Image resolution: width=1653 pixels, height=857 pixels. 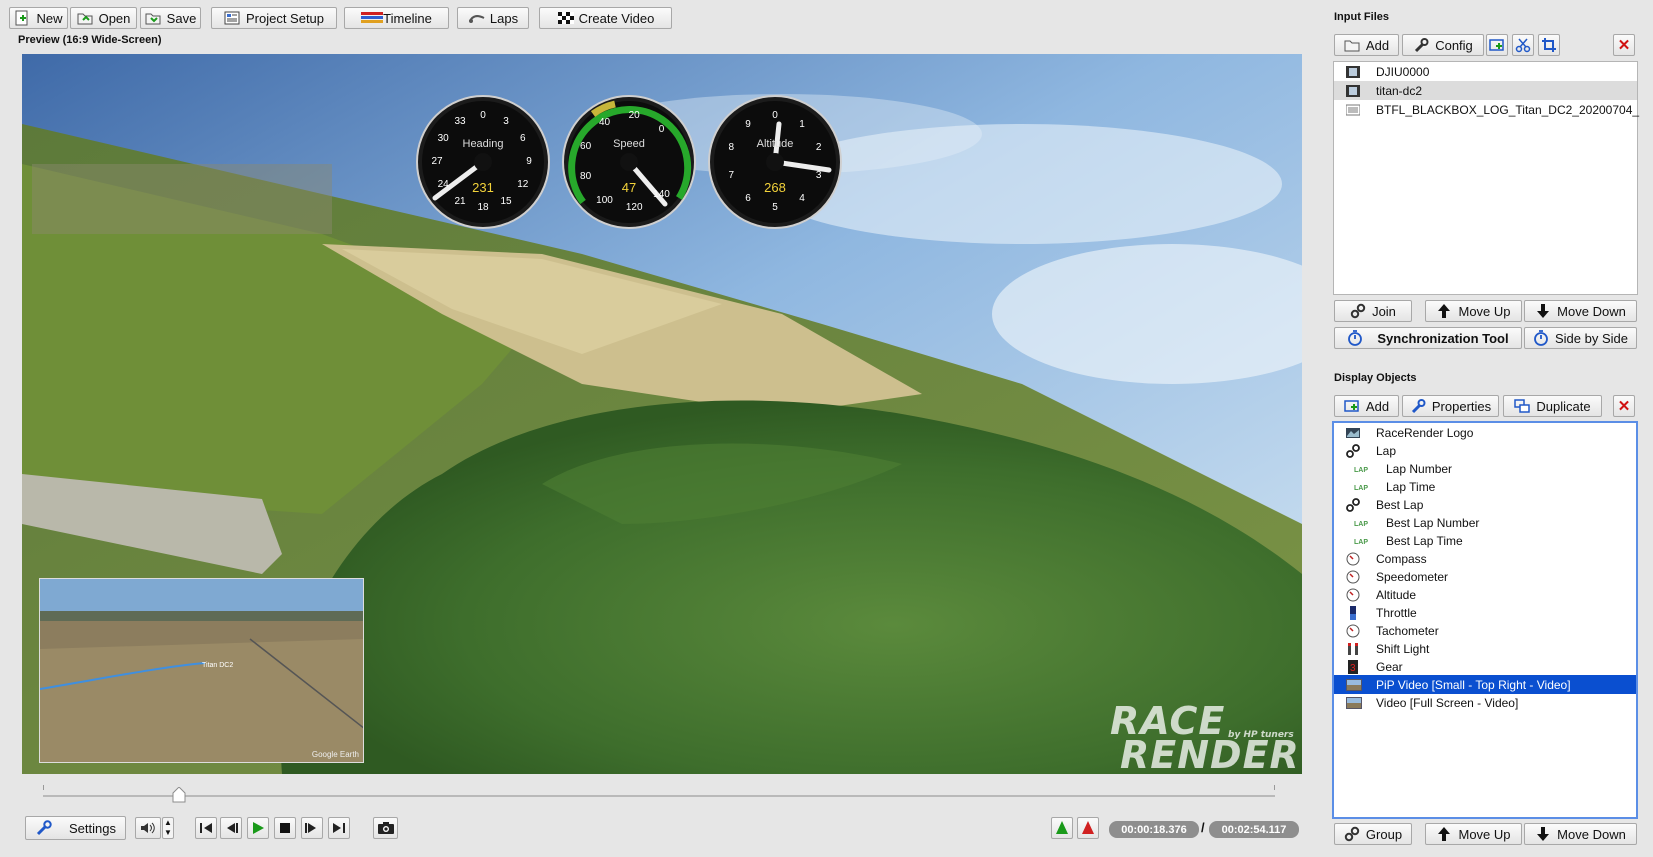 I want to click on stop-button, so click(x=285, y=828).